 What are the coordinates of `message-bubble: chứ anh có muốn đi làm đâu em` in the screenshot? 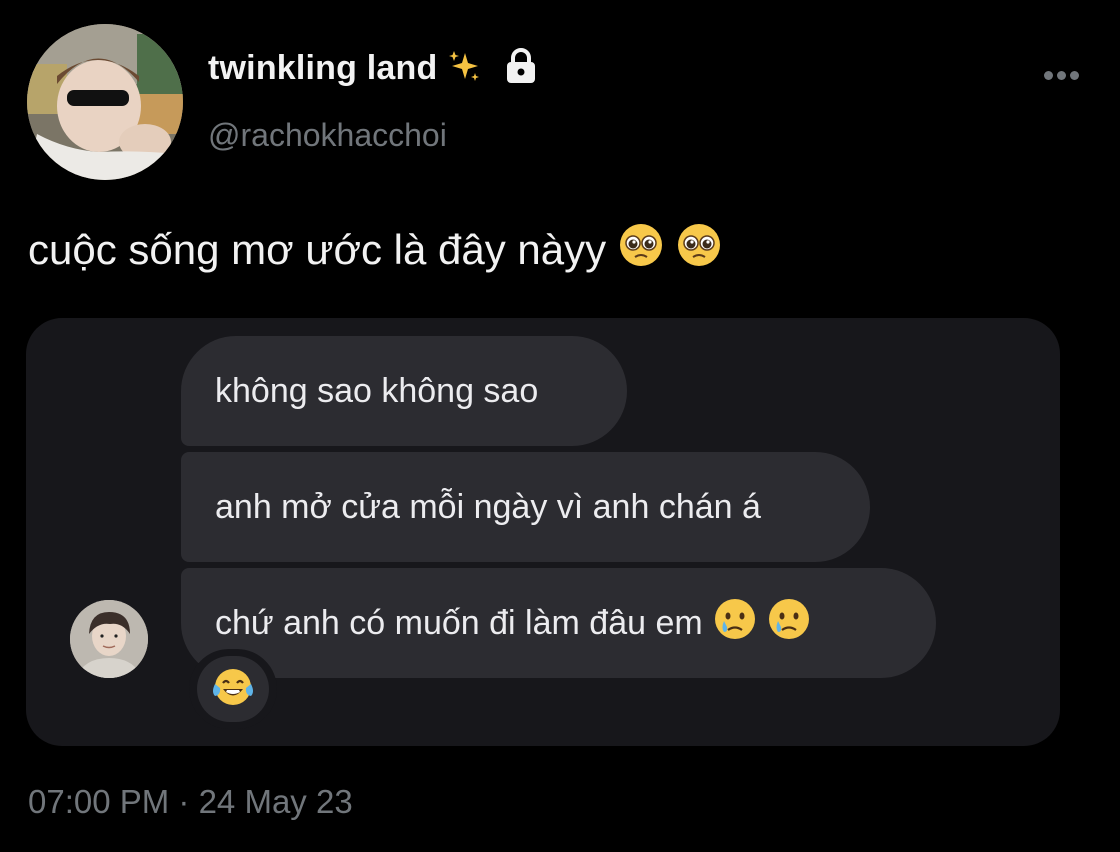 It's located at (558, 623).